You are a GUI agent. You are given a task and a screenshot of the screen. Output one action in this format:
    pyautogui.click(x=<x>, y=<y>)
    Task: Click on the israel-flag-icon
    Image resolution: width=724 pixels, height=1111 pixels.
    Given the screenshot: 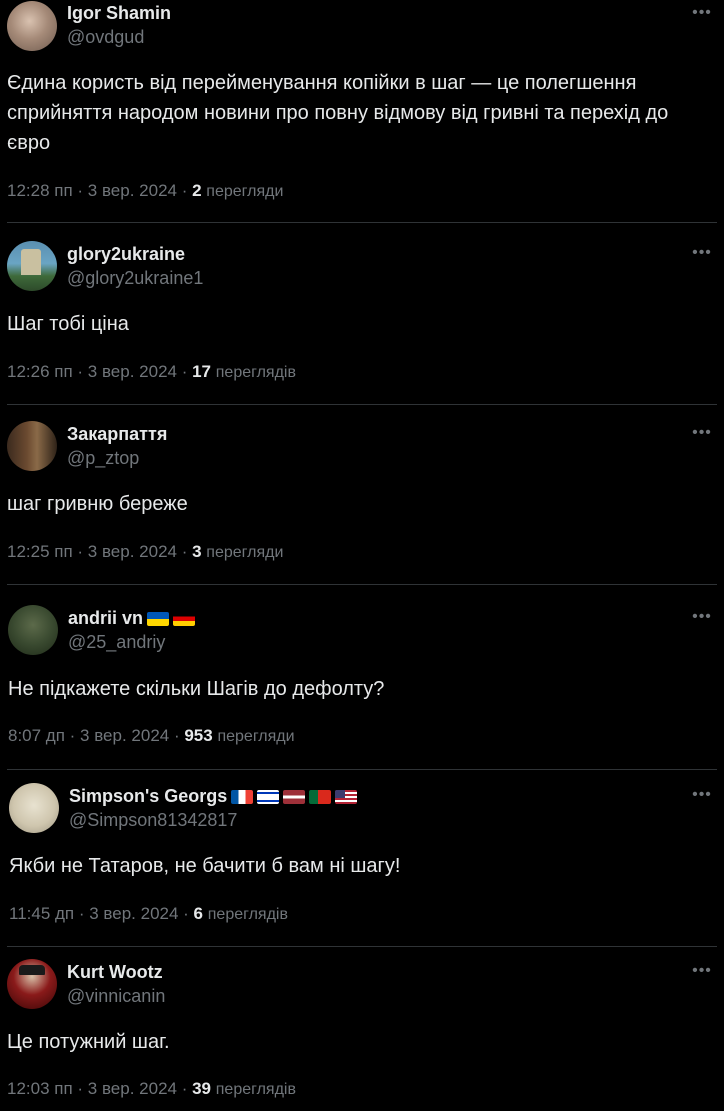 What is the action you would take?
    pyautogui.click(x=268, y=796)
    